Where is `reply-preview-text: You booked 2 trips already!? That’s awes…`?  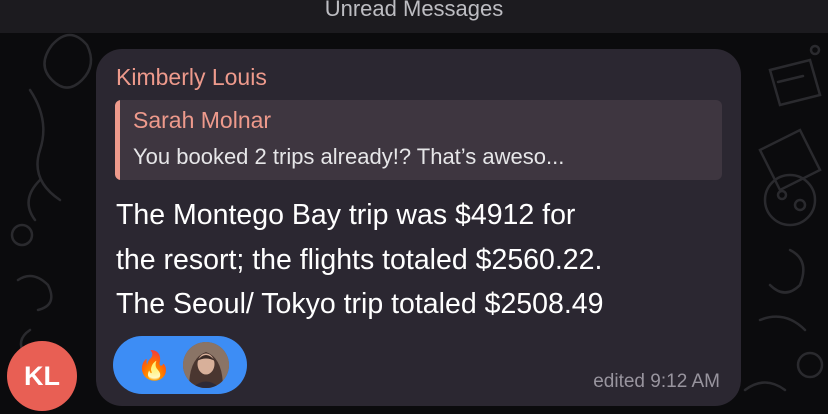
reply-preview-text: You booked 2 trips already!? That’s awes… is located at coordinates (349, 156).